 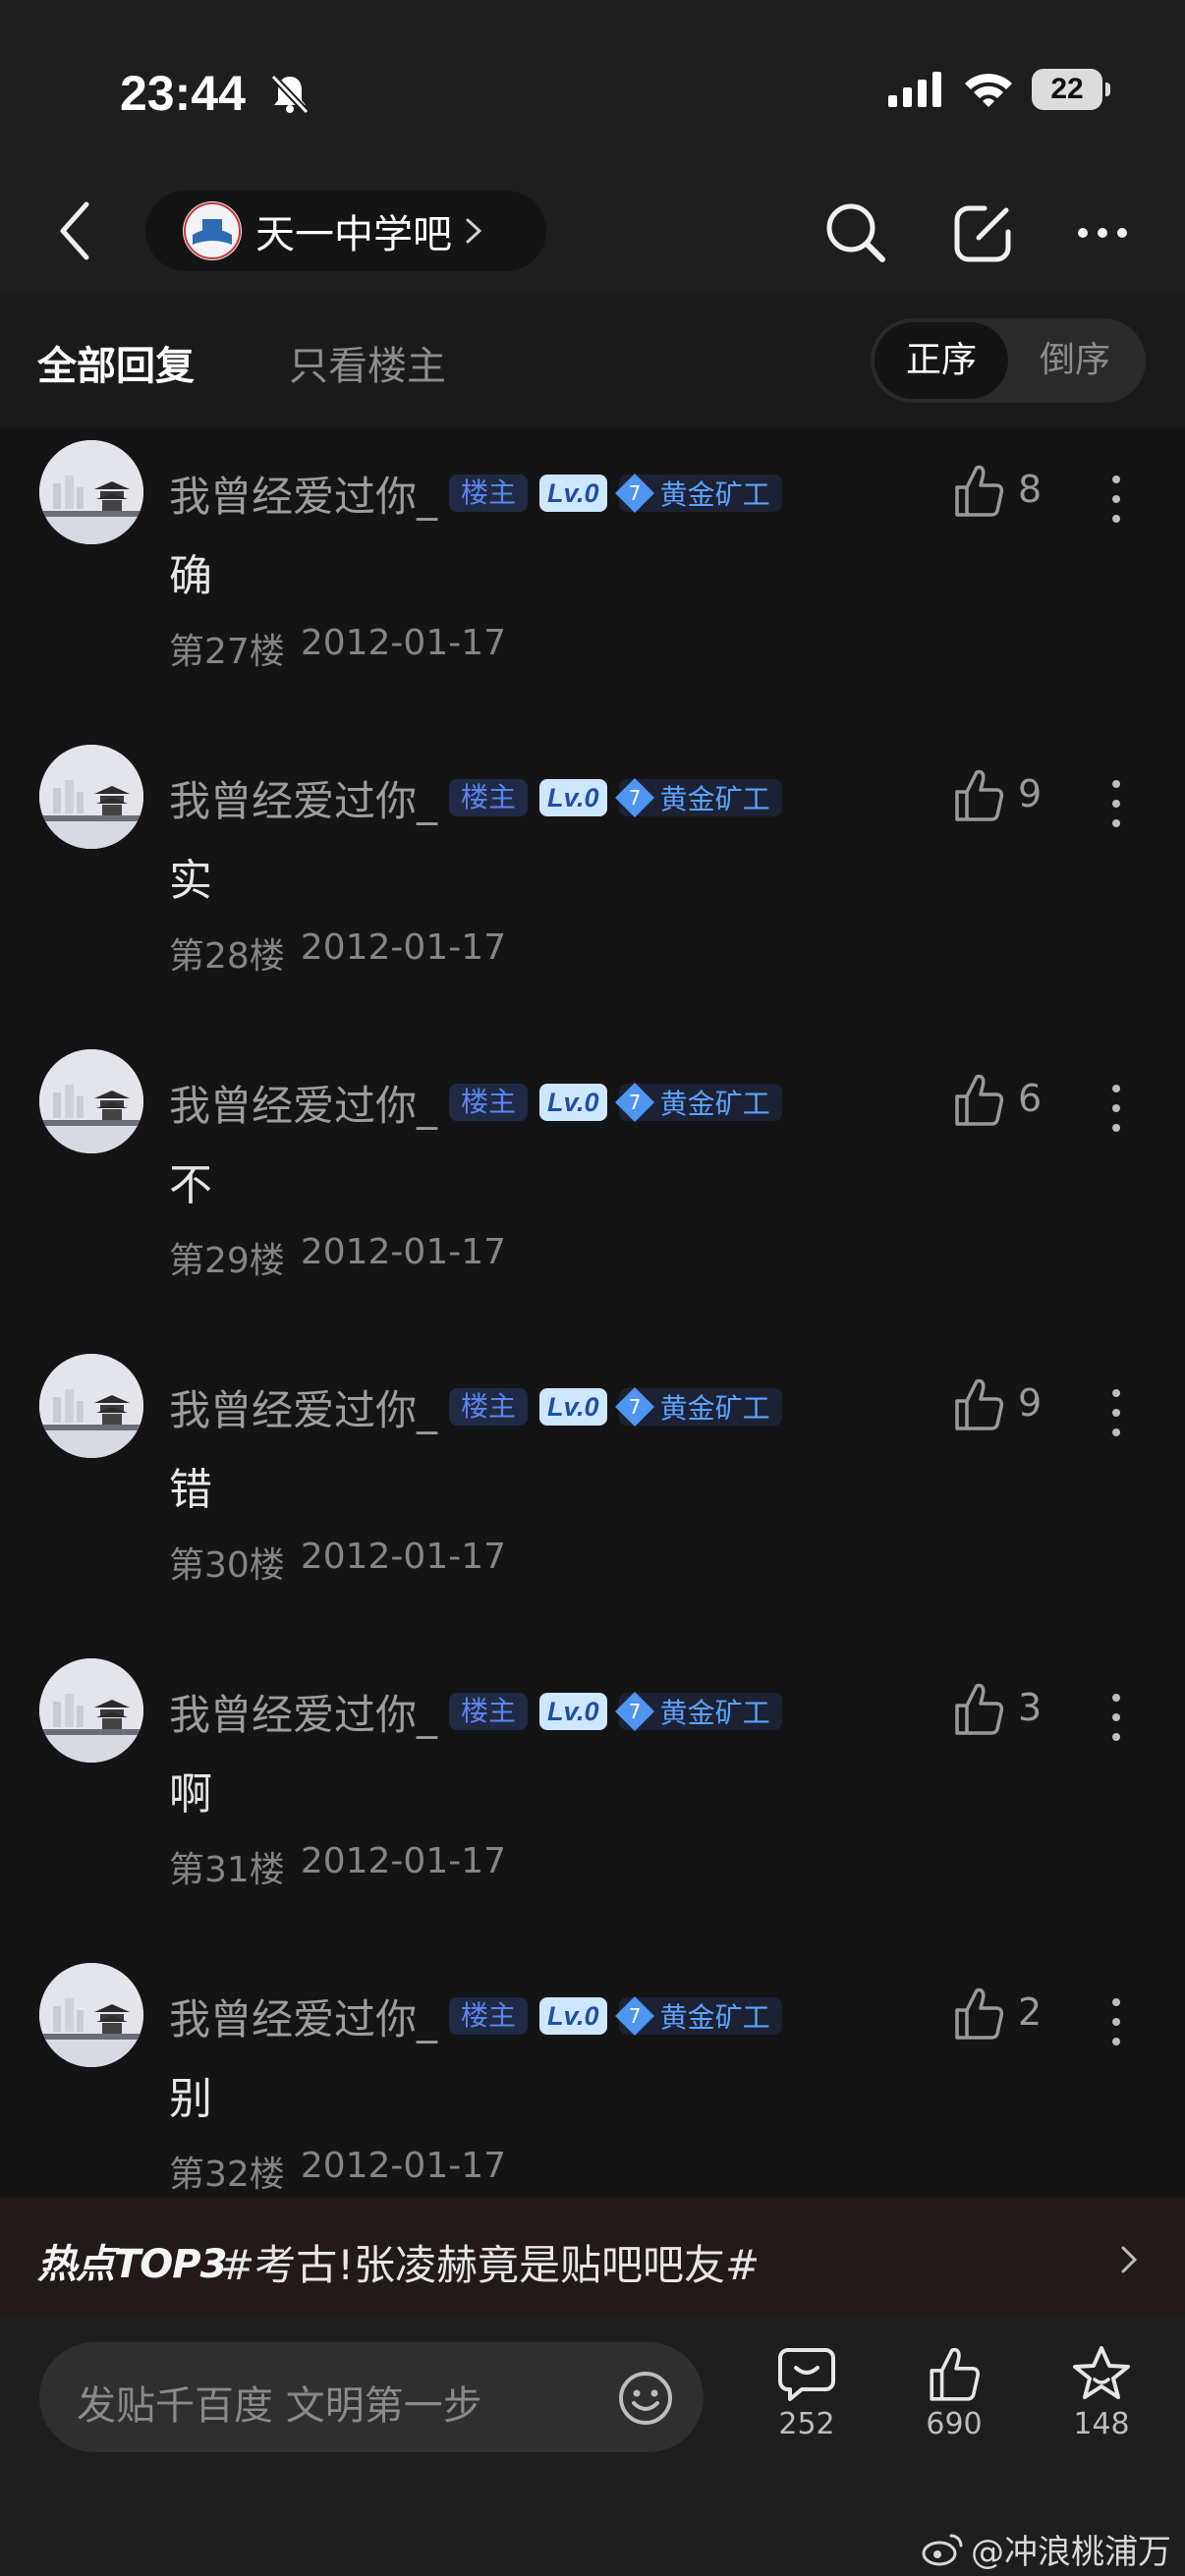 What do you see at coordinates (1103, 232) in the screenshot?
I see `more-options-icon` at bounding box center [1103, 232].